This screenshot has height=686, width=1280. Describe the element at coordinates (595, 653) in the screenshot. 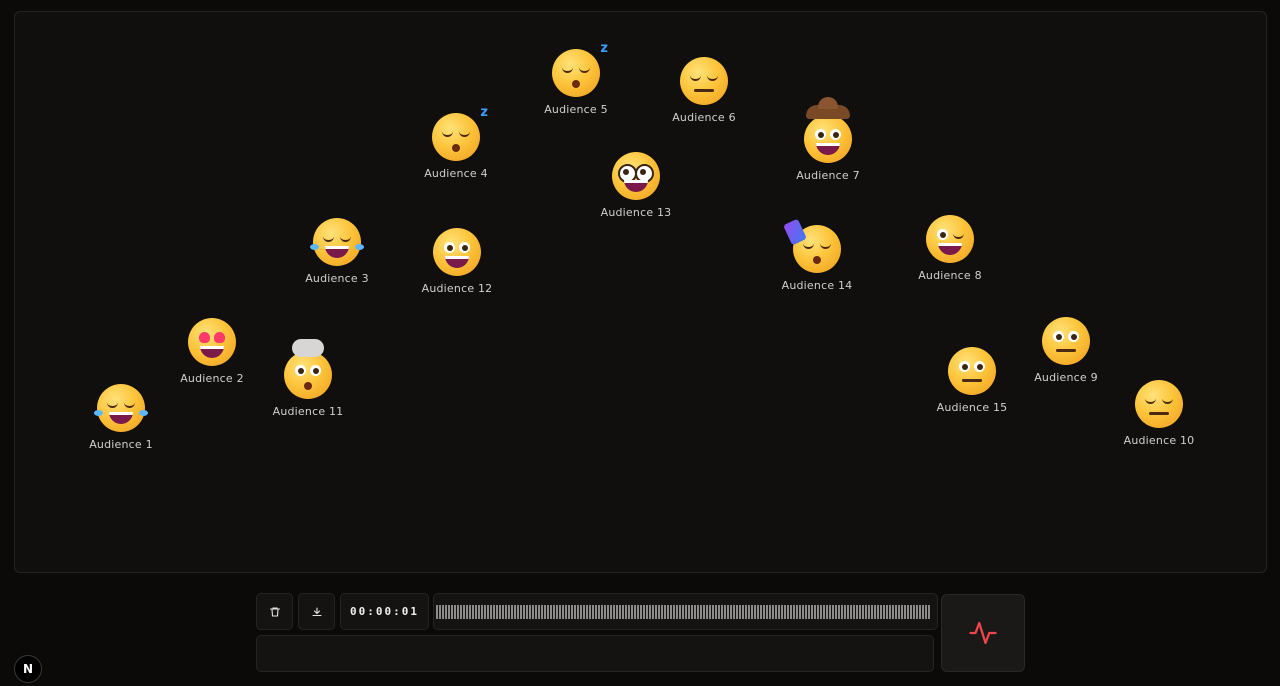

I see `transcript-field` at that location.